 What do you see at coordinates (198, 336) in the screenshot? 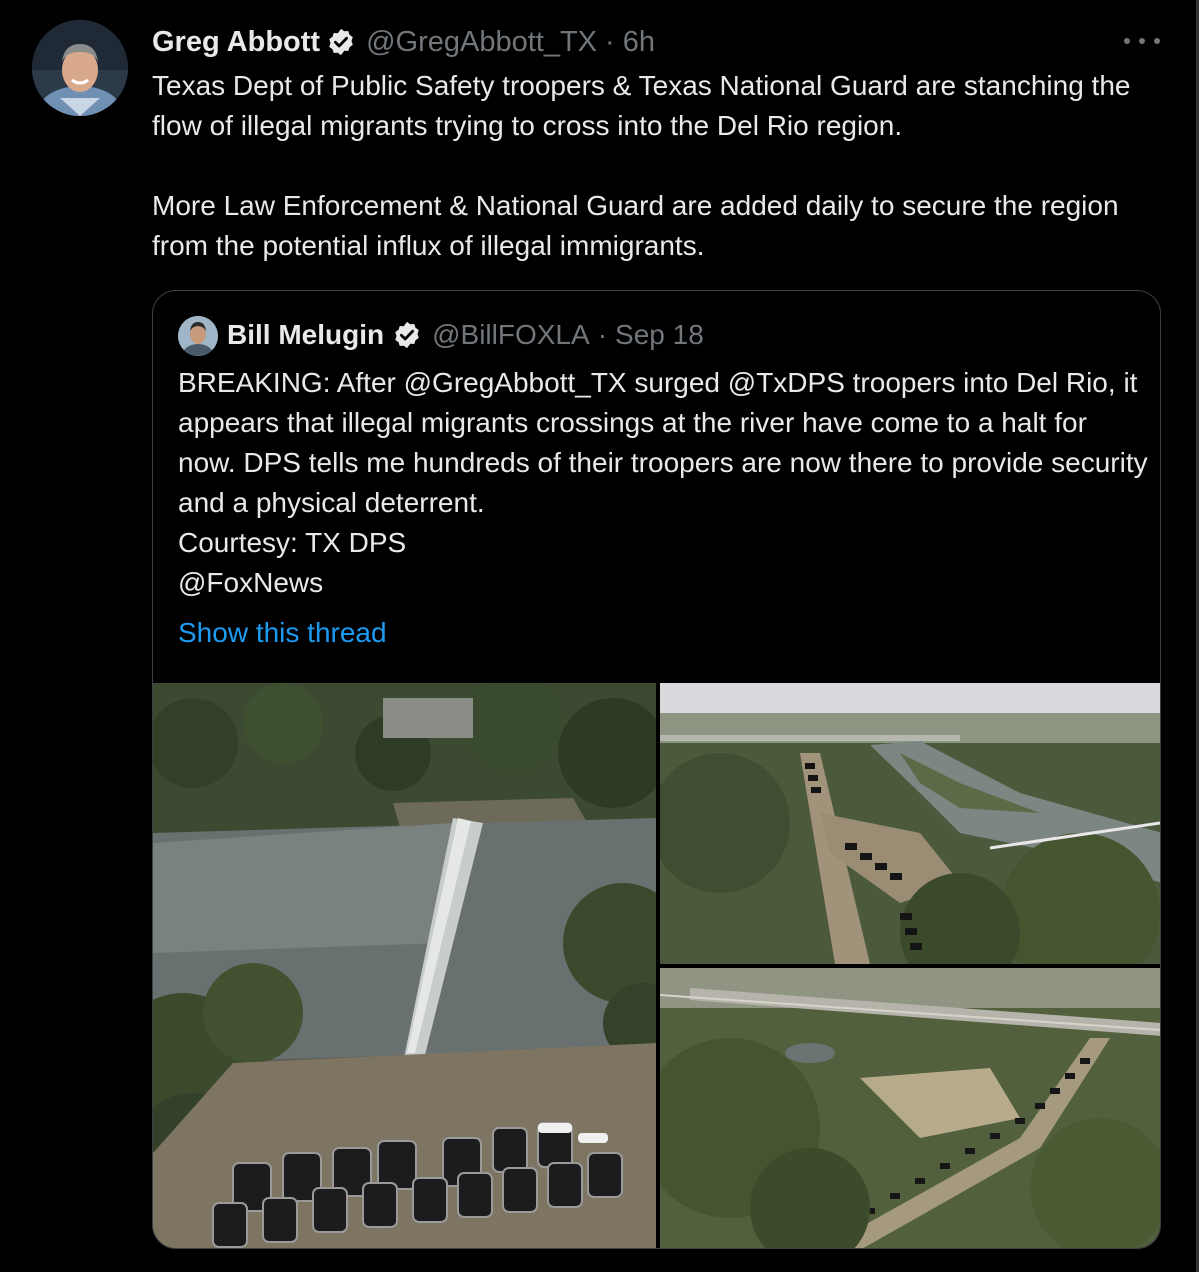
I see `quoted-author-avatar` at bounding box center [198, 336].